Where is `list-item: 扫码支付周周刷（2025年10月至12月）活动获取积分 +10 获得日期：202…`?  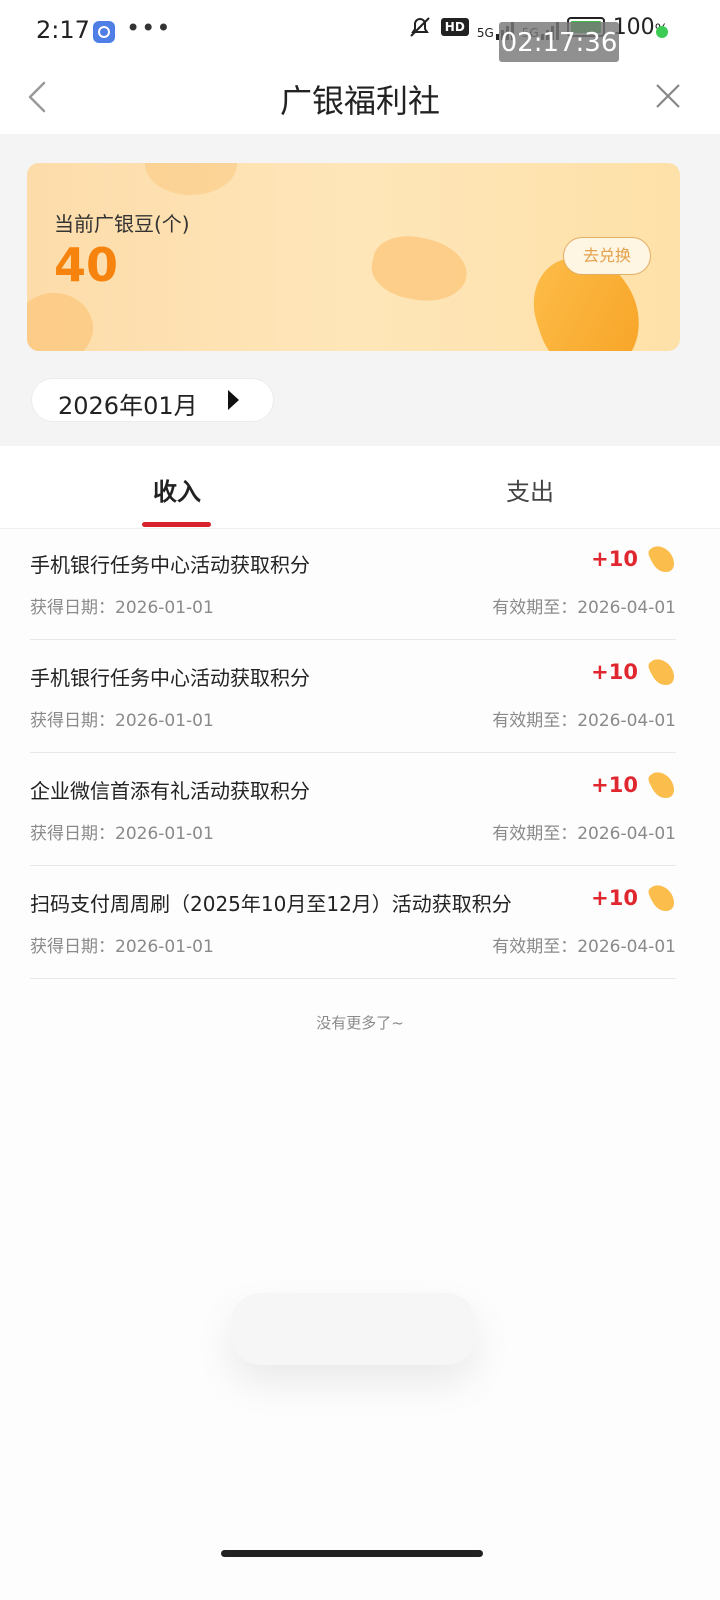
list-item: 扫码支付周周刷（2025年10月至12月）活动获取积分 +10 获得日期：202… is located at coordinates (353, 922).